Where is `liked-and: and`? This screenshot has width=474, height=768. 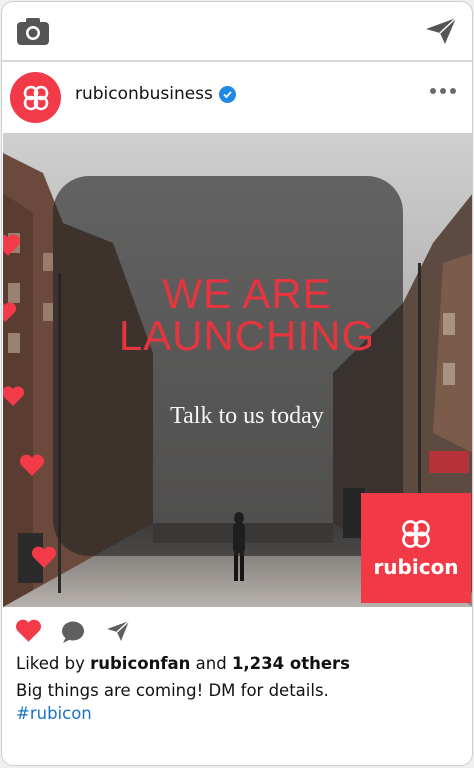 liked-and: and is located at coordinates (211, 663).